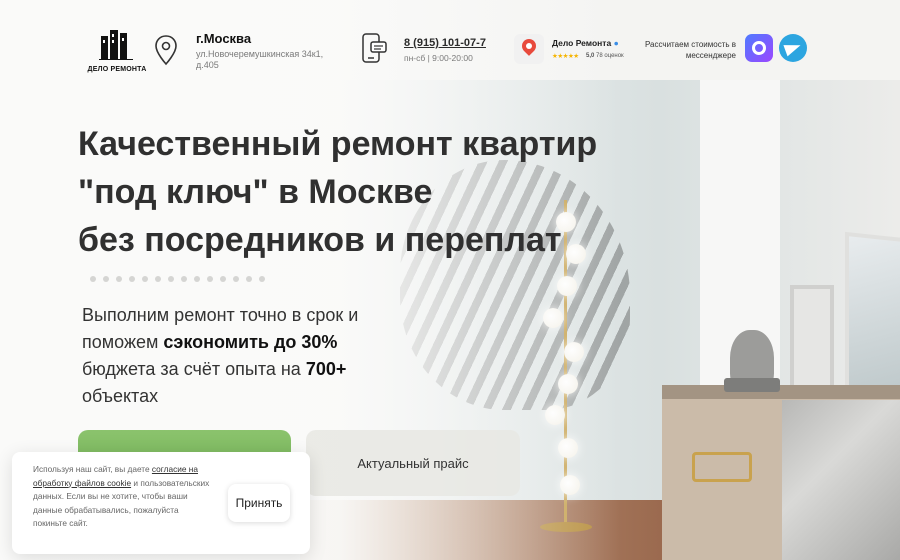 The image size is (900, 560). Describe the element at coordinates (438, 58) in the screenshot. I see `working-hours: пн-сб | 9:00-20:00` at that location.